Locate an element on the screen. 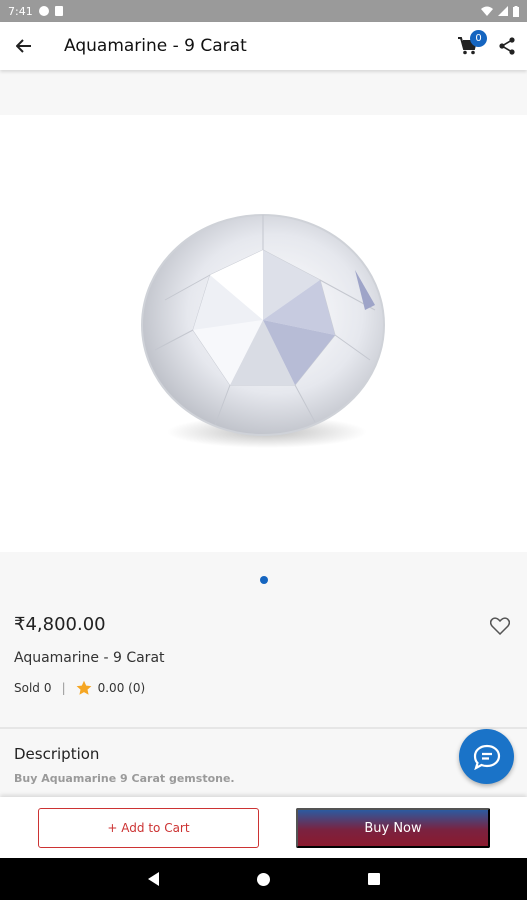 This screenshot has width=527, height=900. section-divider is located at coordinates (263, 728).